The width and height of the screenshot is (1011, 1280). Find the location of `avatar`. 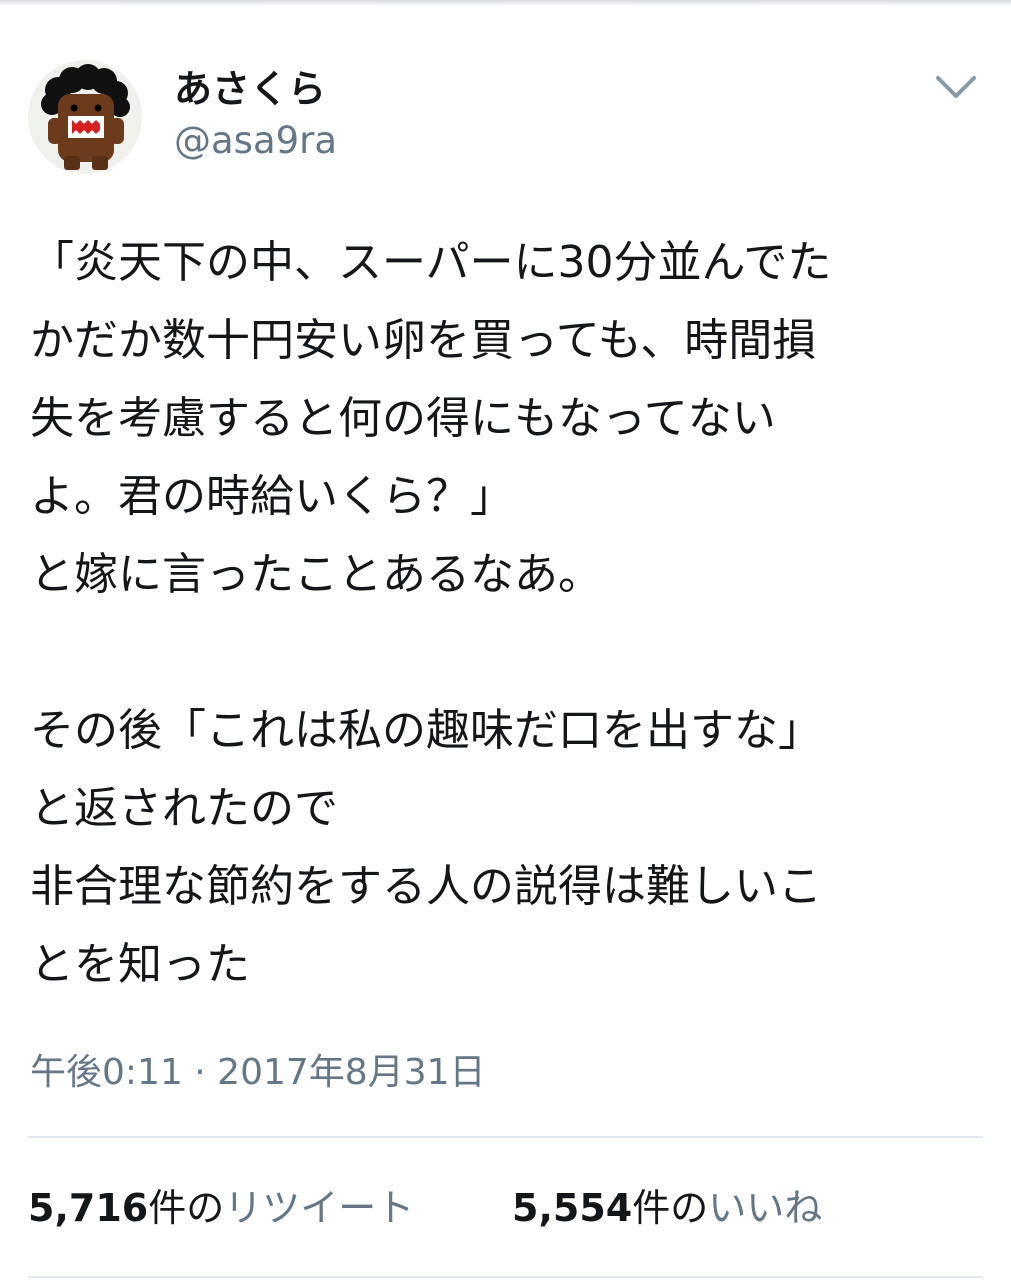

avatar is located at coordinates (85, 117).